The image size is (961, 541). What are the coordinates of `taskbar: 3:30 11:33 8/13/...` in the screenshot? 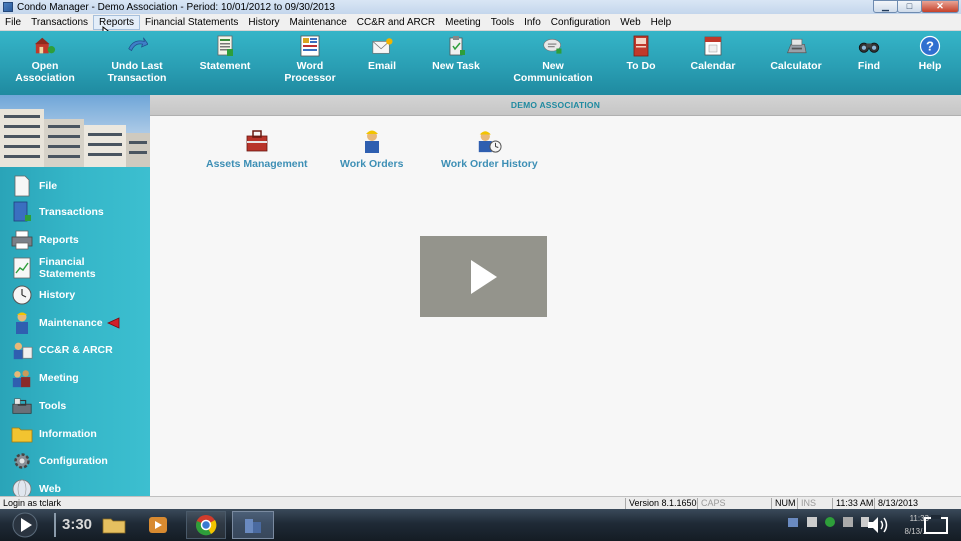 It's located at (480, 525).